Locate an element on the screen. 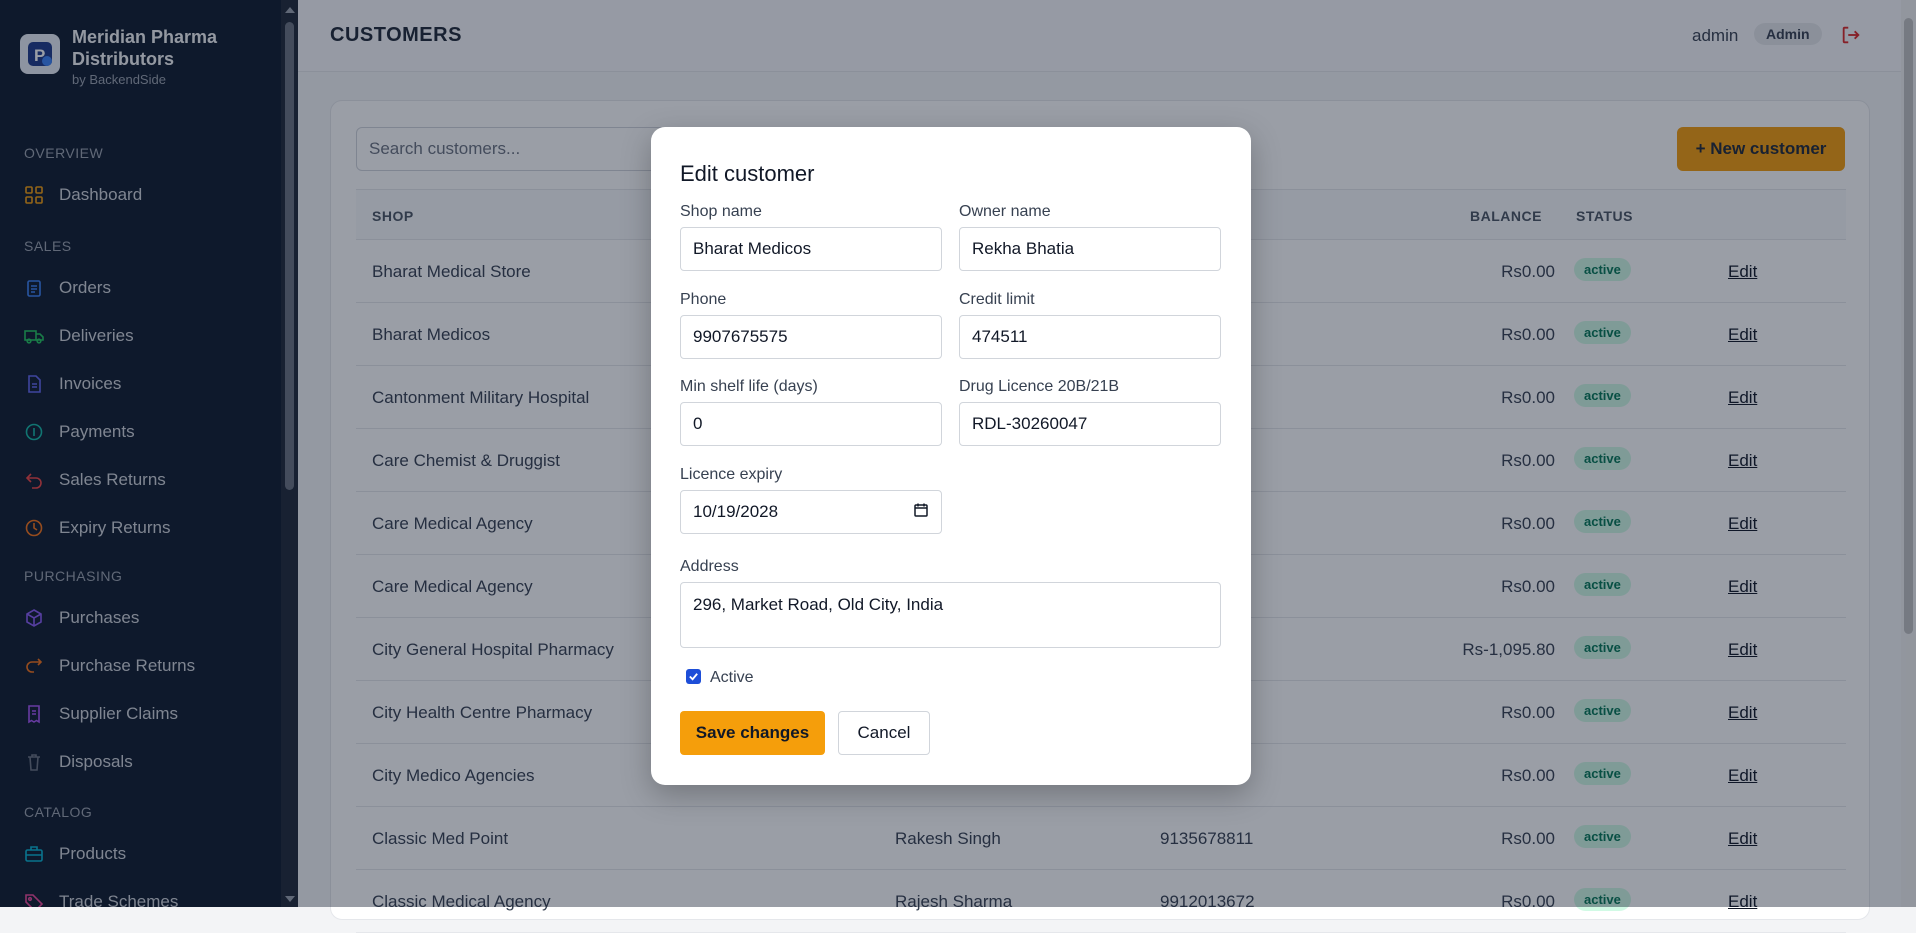  min-shelf-life-field: 0 is located at coordinates (811, 424).